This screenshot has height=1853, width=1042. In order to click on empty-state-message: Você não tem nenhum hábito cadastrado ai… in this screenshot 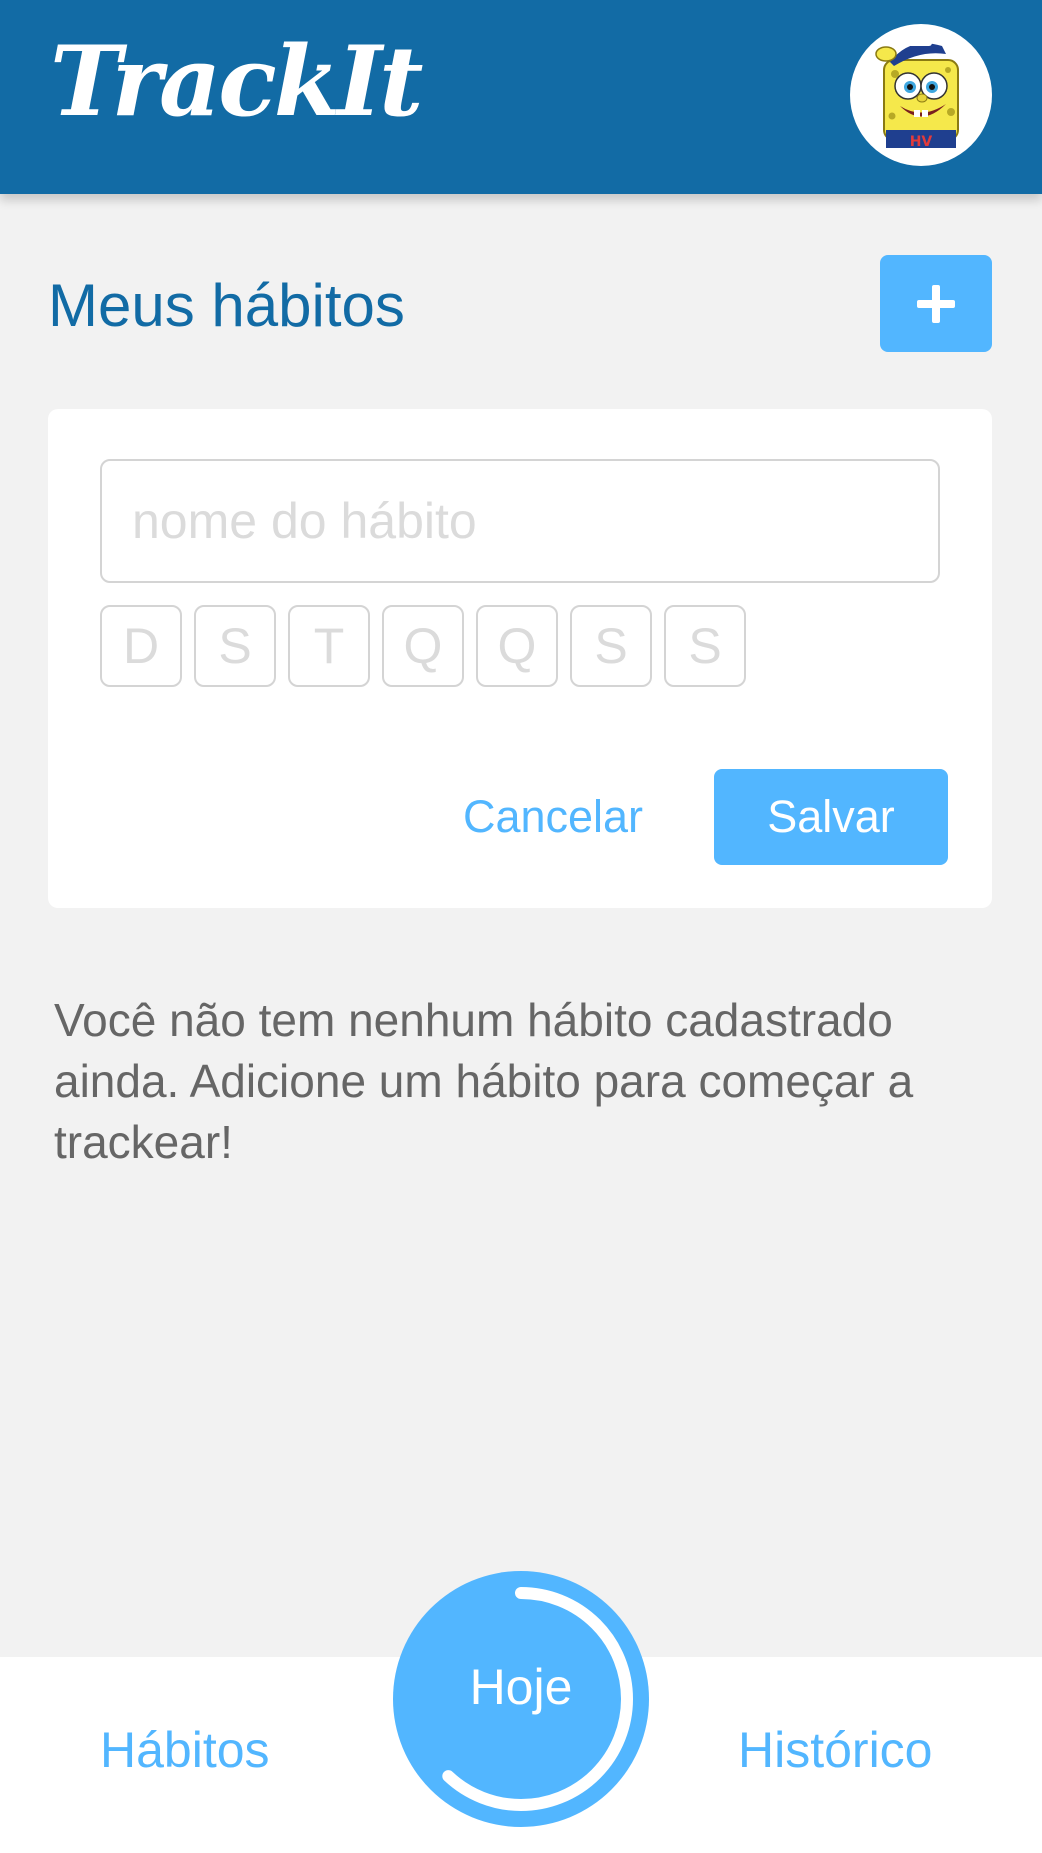, I will do `click(484, 1081)`.